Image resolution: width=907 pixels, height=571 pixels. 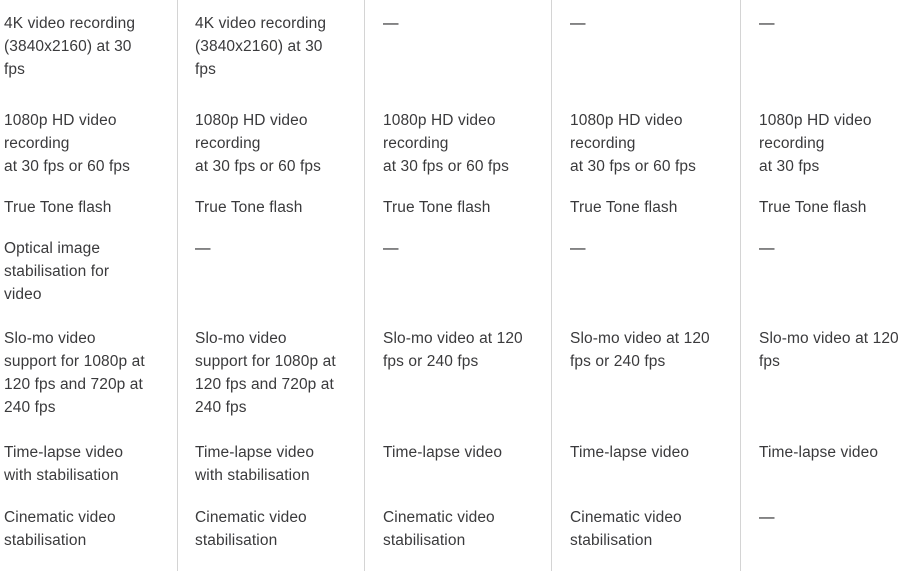 I want to click on spec-cell-c4-time-lapse-video: Time-lapse video, so click(x=630, y=452).